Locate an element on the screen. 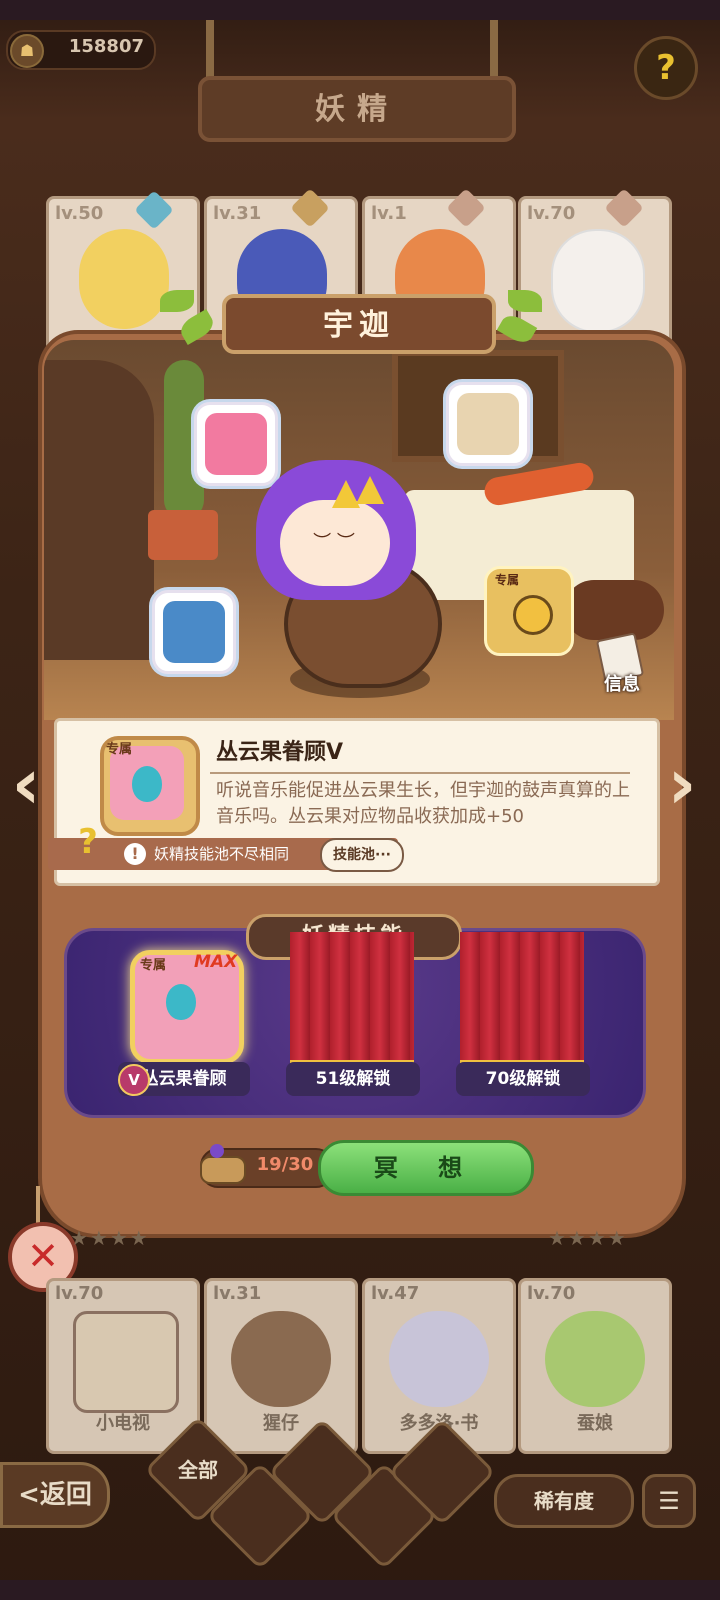 The width and height of the screenshot is (720, 1600). bee-icon is located at coordinates (533, 615).